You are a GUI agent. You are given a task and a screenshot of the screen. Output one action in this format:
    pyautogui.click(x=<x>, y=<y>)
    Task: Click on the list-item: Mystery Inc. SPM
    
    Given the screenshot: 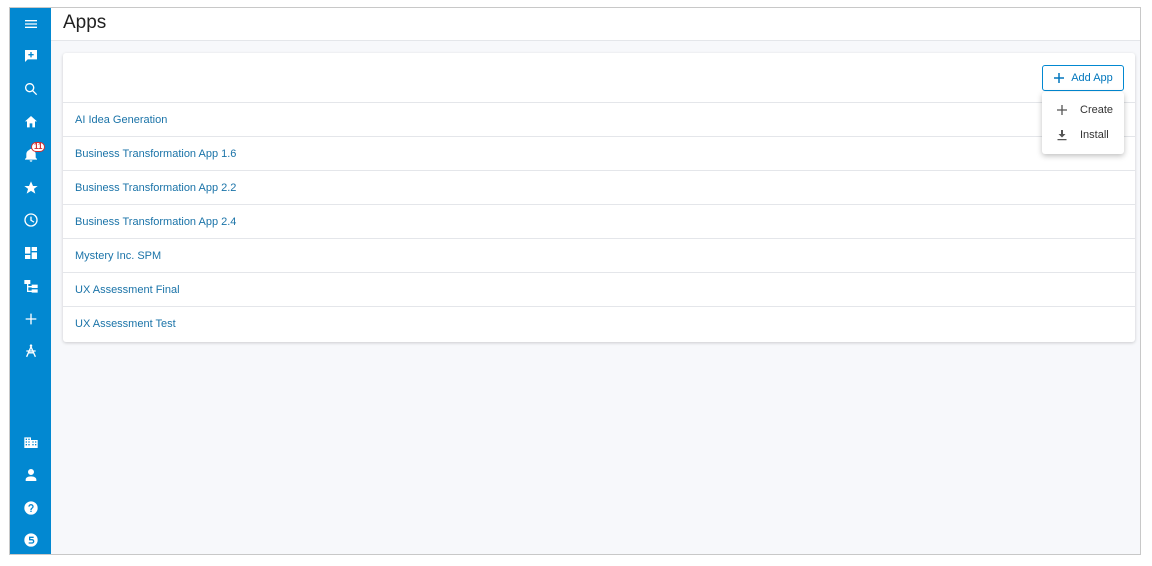 What is the action you would take?
    pyautogui.click(x=599, y=256)
    